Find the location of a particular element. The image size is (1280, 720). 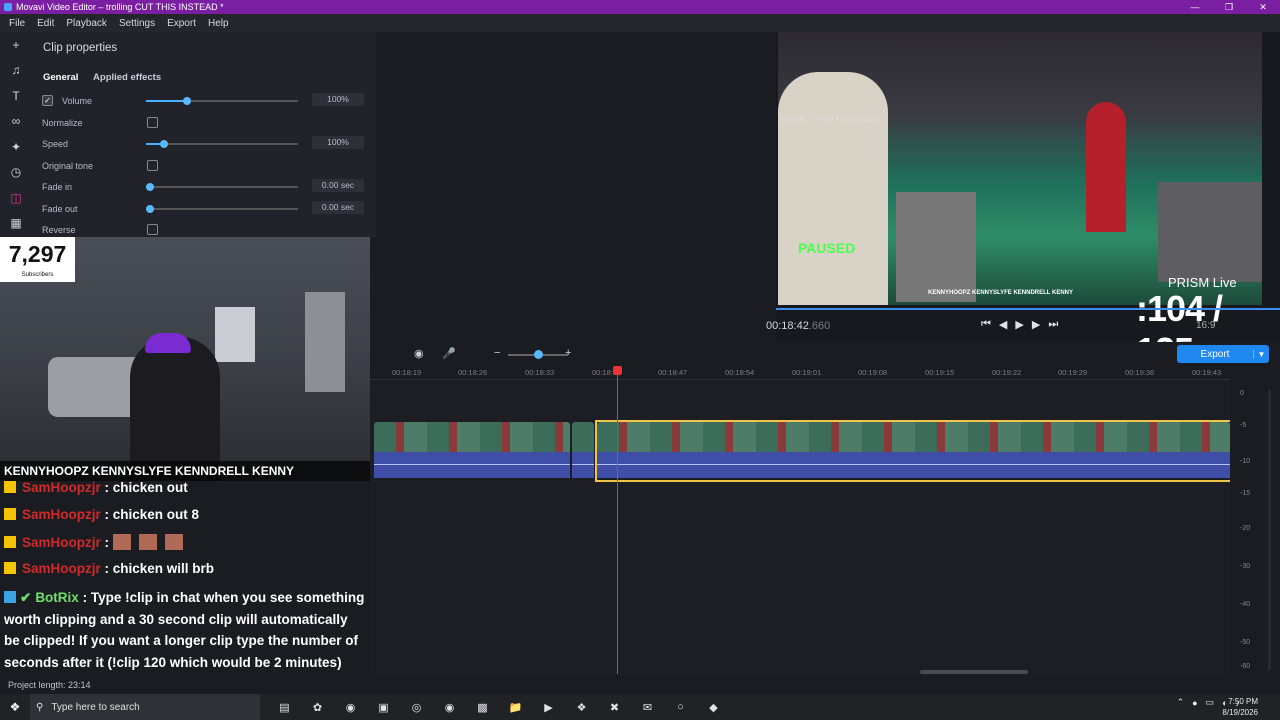

filters-icon: ✦ is located at coordinates (16, 147).